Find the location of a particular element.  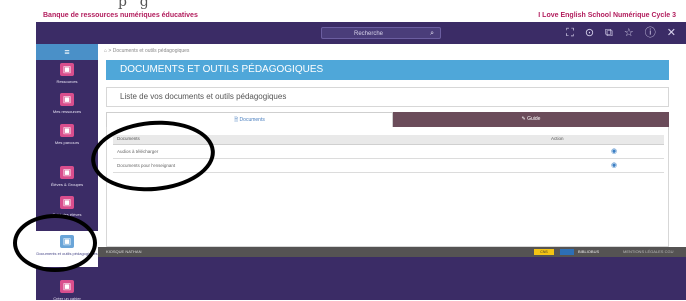

footer-logo is located at coordinates (567, 252).